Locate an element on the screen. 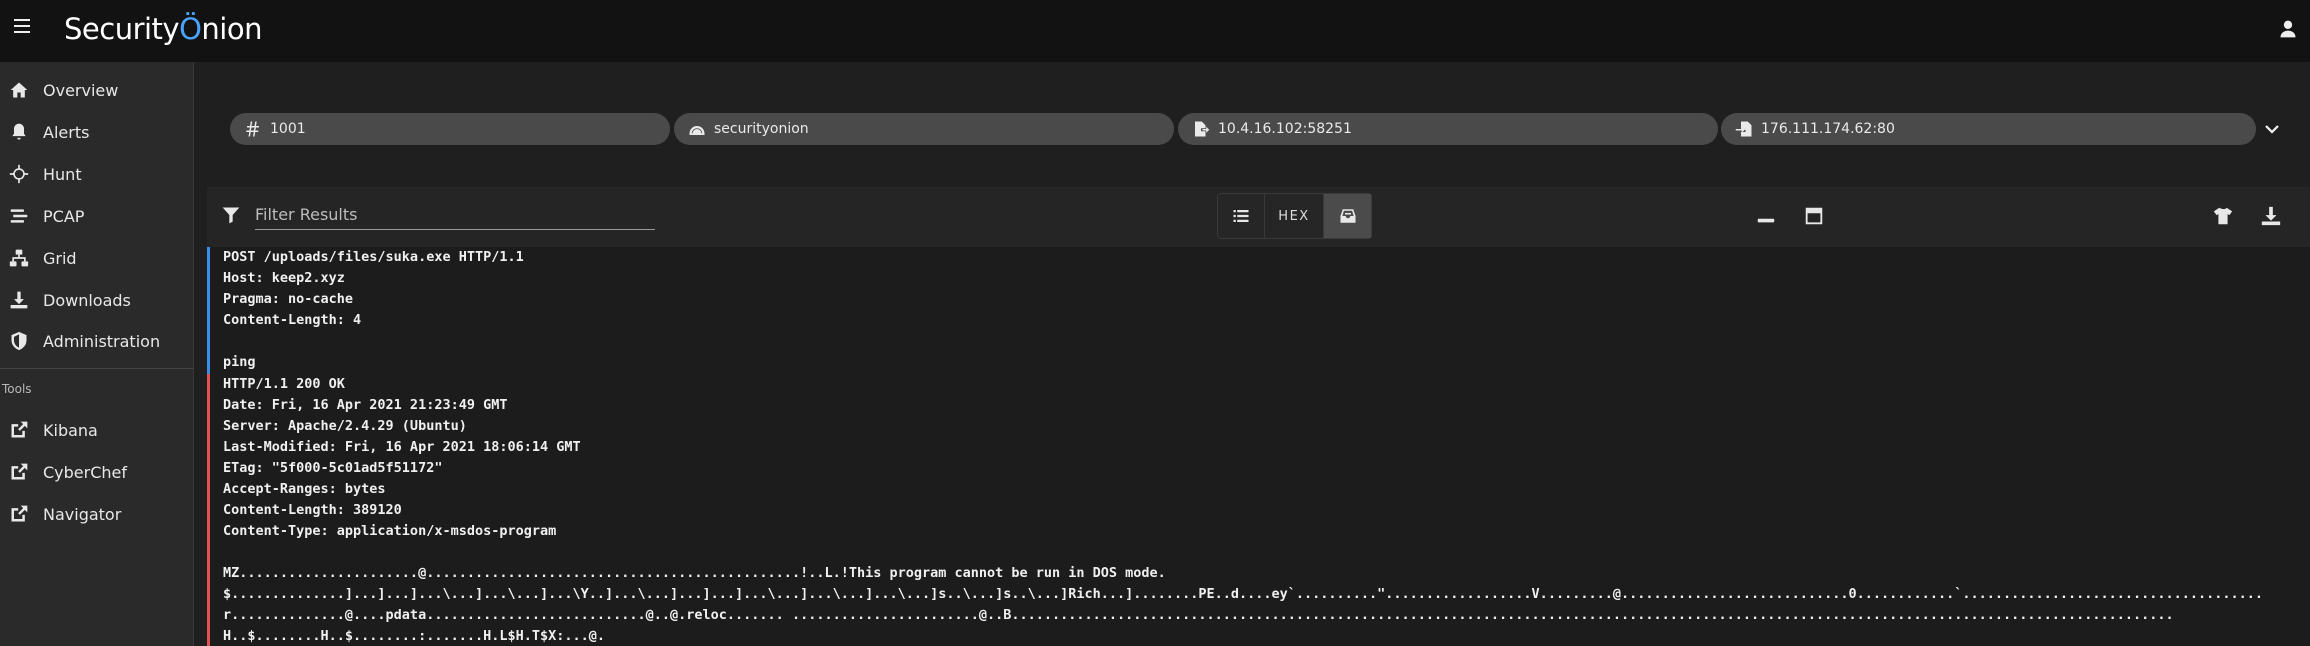 This screenshot has height=646, width=2310. logo-text-part2: nion is located at coordinates (231, 29).